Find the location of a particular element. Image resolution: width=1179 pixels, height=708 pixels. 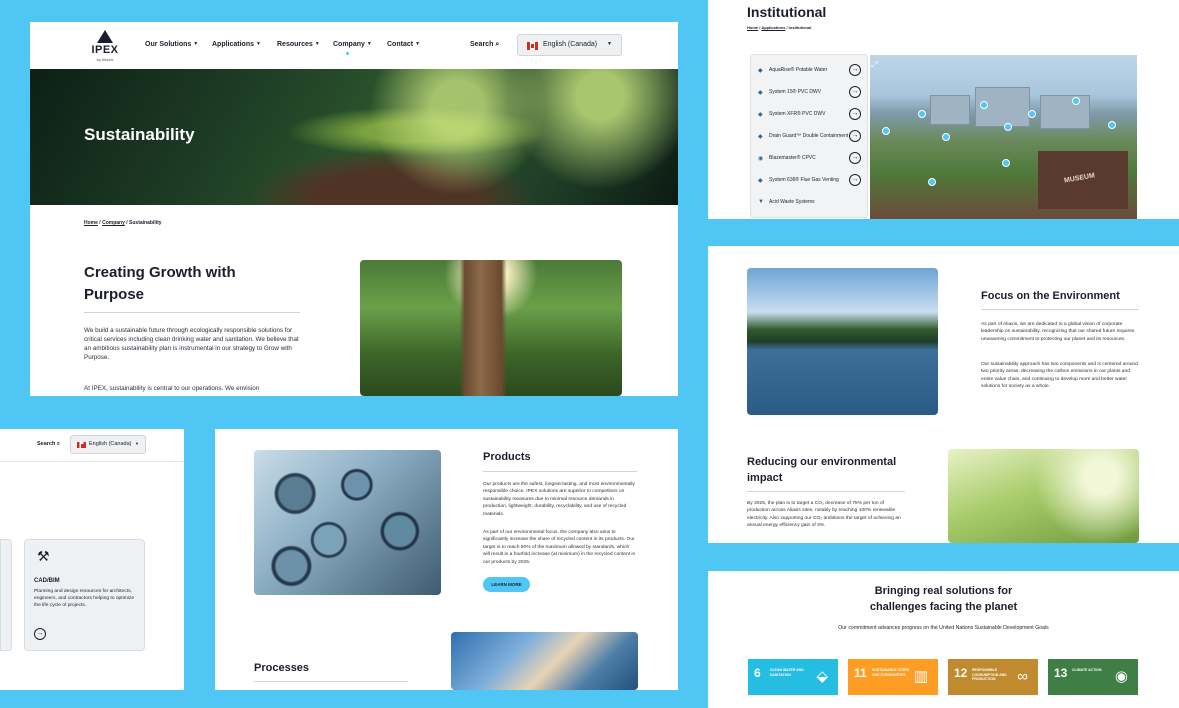

sdg-tile-6: 6 CLEAN WATER AND SANITATION ⬙ is located at coordinates (793, 677).